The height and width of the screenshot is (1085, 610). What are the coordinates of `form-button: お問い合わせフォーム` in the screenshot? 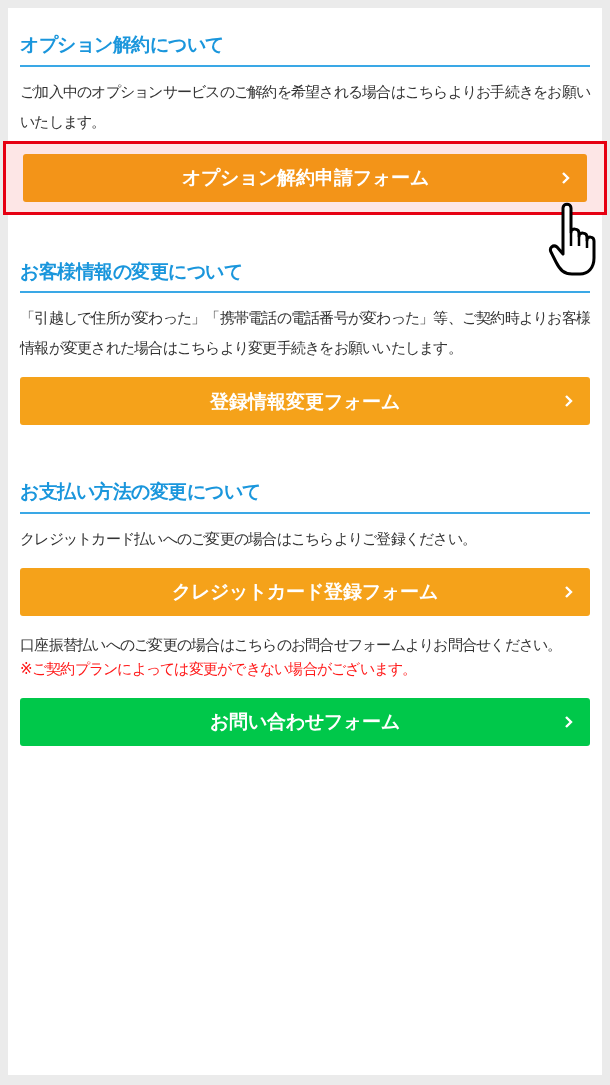 It's located at (305, 721).